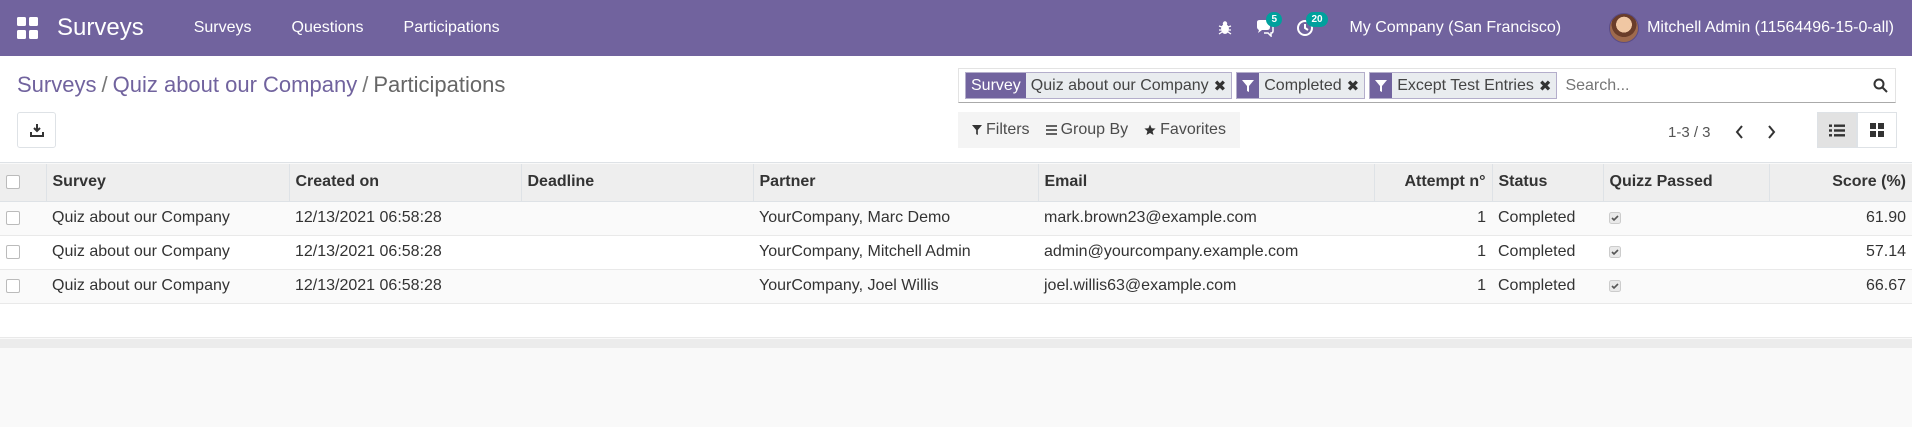  Describe the element at coordinates (1686, 183) in the screenshot. I see `column-header-quizz-passed: Quizz Passed` at that location.